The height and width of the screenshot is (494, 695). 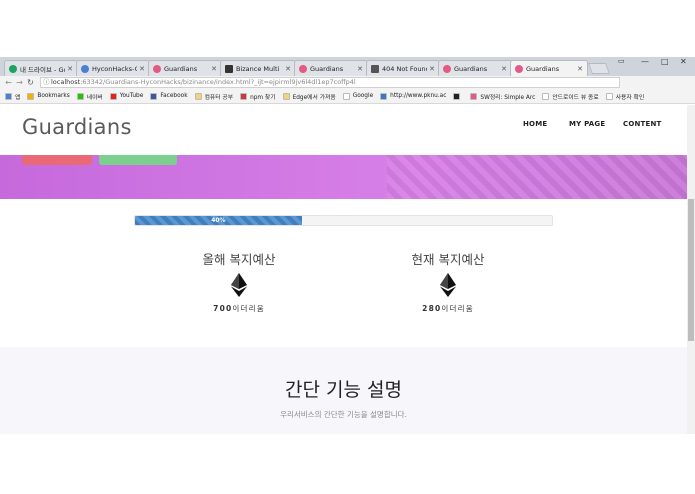 I want to click on progress-fill: 40%, so click(x=218, y=220).